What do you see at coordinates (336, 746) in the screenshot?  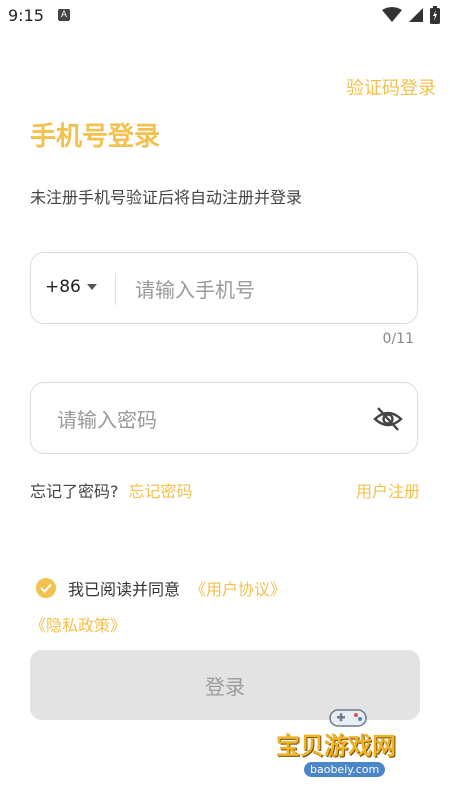 I see `watermark-text: 宝贝游戏网` at bounding box center [336, 746].